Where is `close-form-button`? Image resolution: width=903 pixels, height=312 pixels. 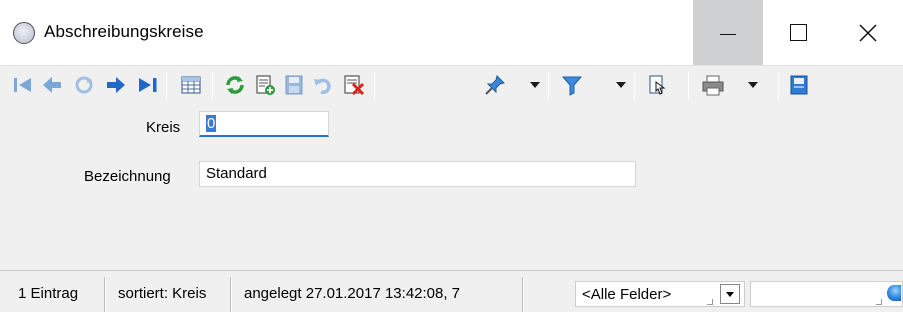 close-form-button is located at coordinates (799, 85).